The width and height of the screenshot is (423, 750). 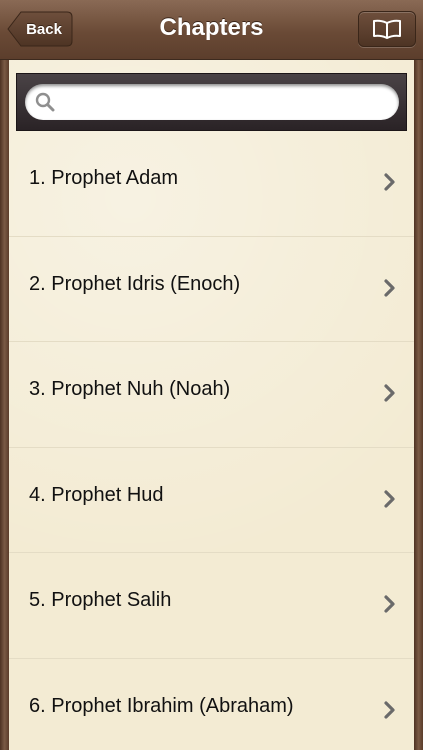 I want to click on chapter-label: 1. Prophet Adam, so click(x=103, y=178).